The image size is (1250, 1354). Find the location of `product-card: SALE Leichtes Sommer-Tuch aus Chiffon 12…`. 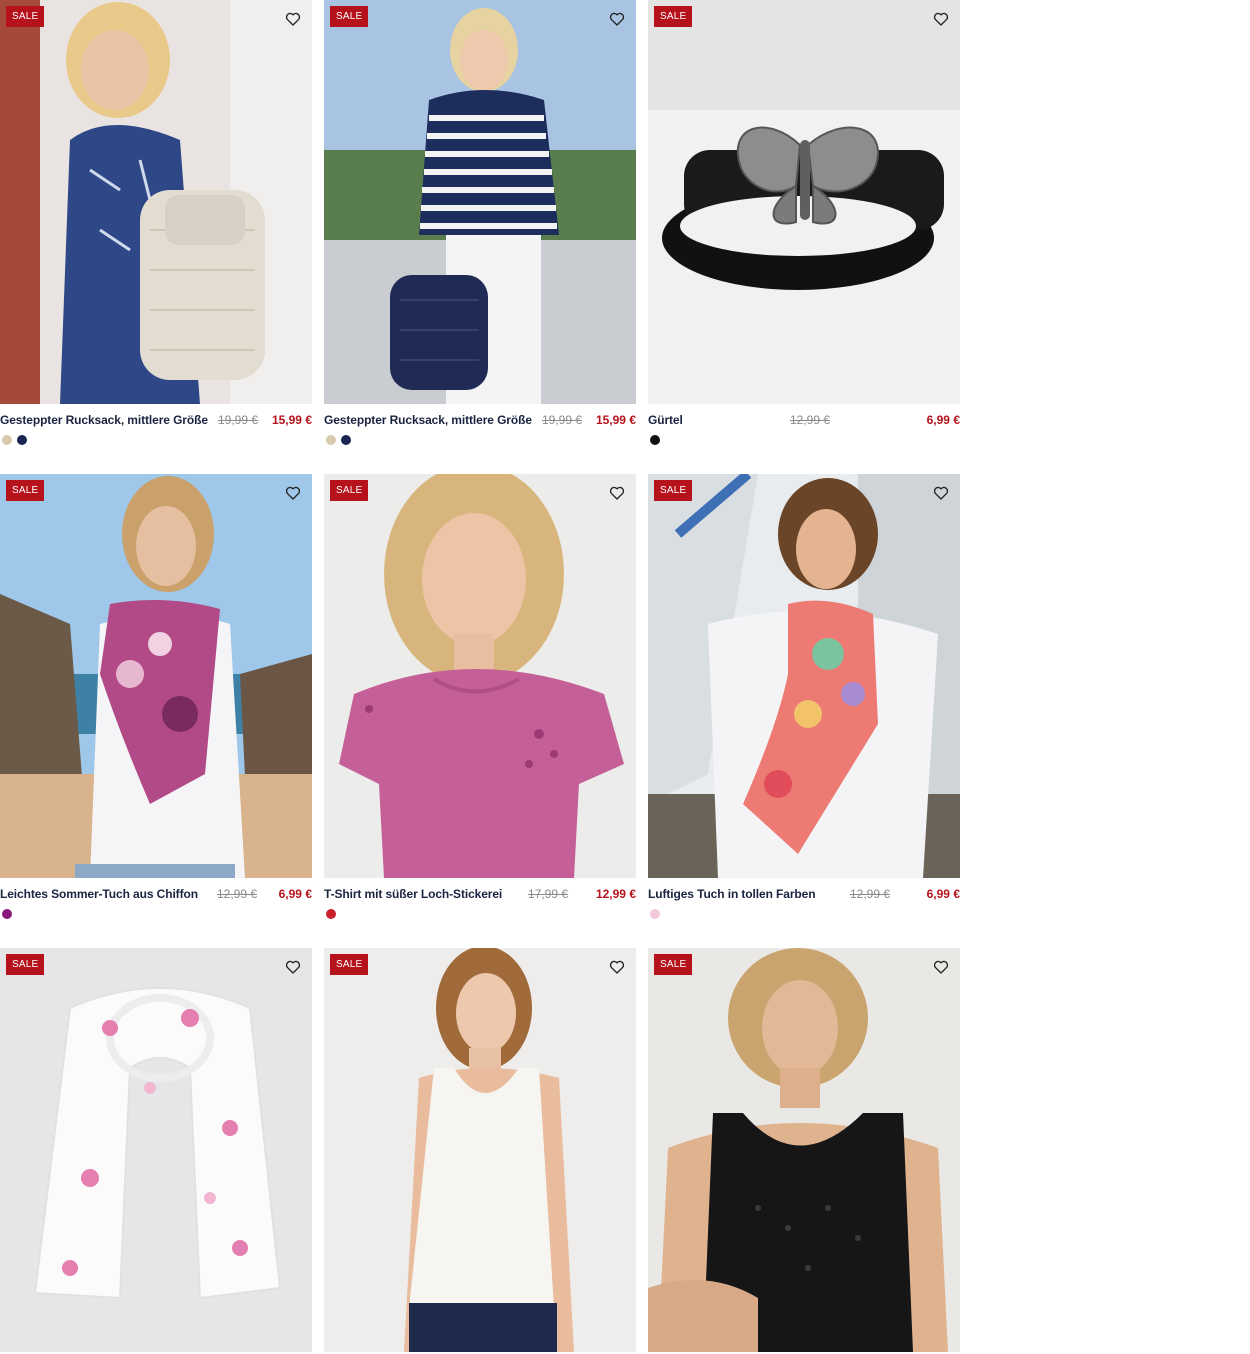

product-card: SALE Leichtes Sommer-Tuch aus Chiffon 12… is located at coordinates (156, 711).